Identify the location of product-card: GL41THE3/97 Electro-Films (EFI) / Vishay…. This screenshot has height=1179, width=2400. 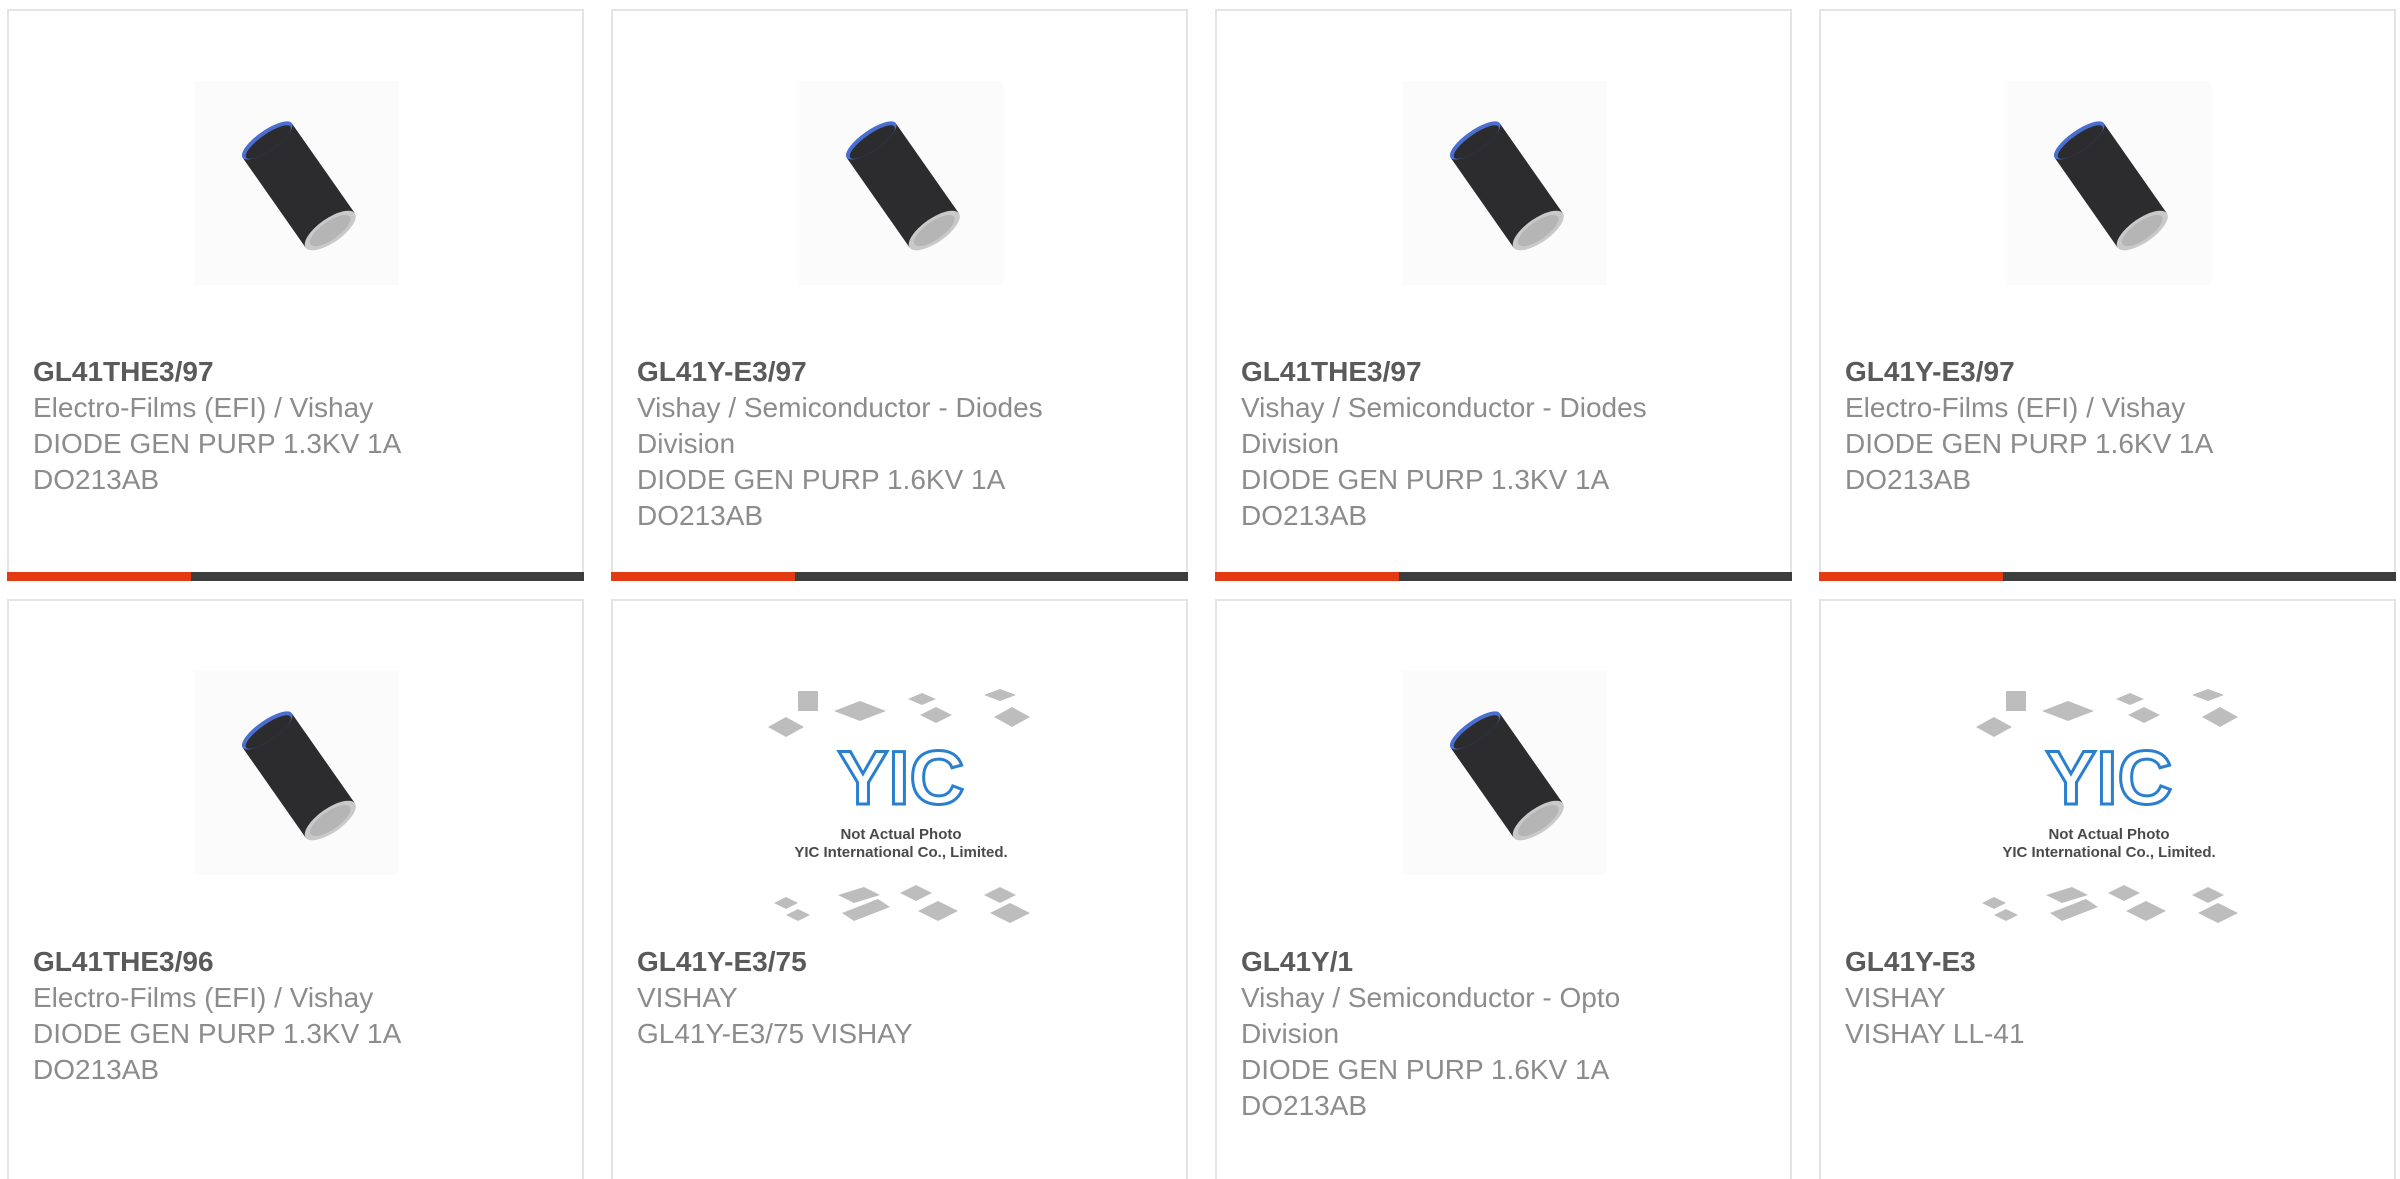
(295, 295).